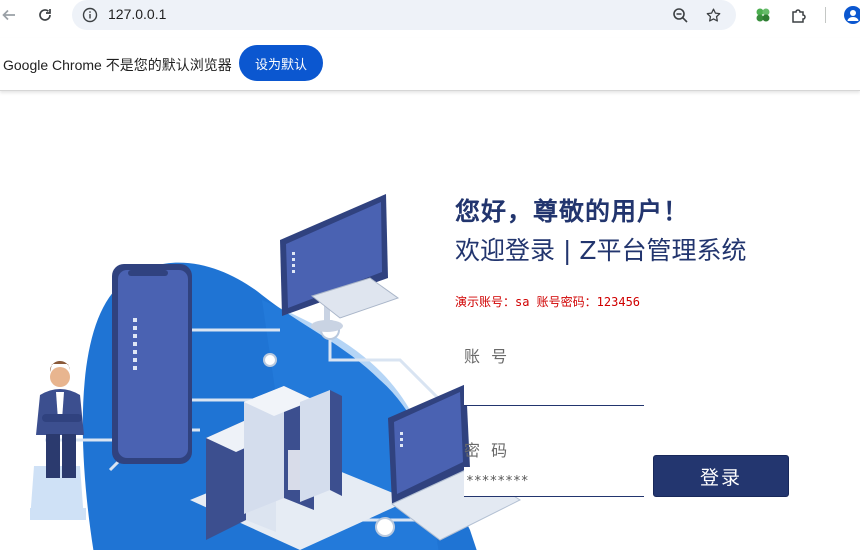 Image resolution: width=860 pixels, height=550 pixels. I want to click on infobar-message: Google Chrome 不是您的默认浏览器, so click(117, 65).